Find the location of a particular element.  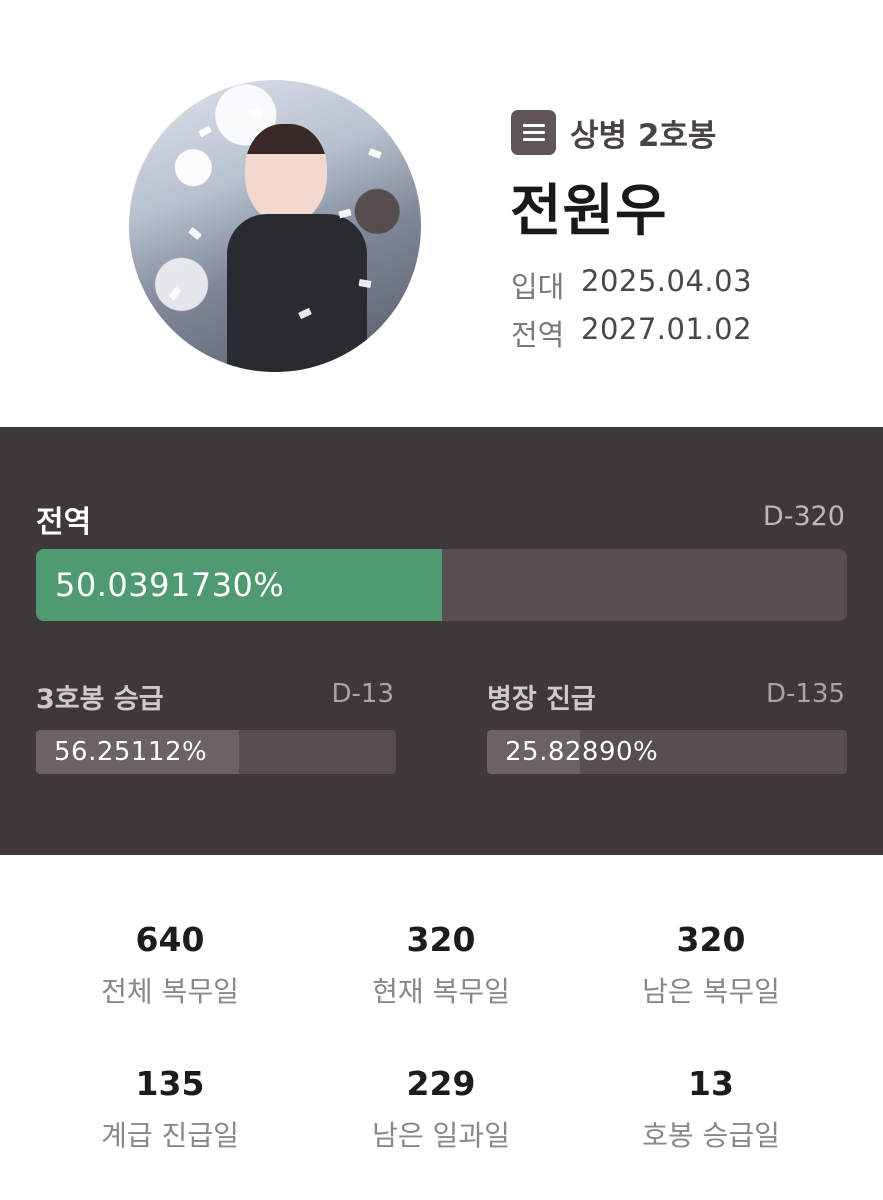

avatar-body is located at coordinates (297, 293).